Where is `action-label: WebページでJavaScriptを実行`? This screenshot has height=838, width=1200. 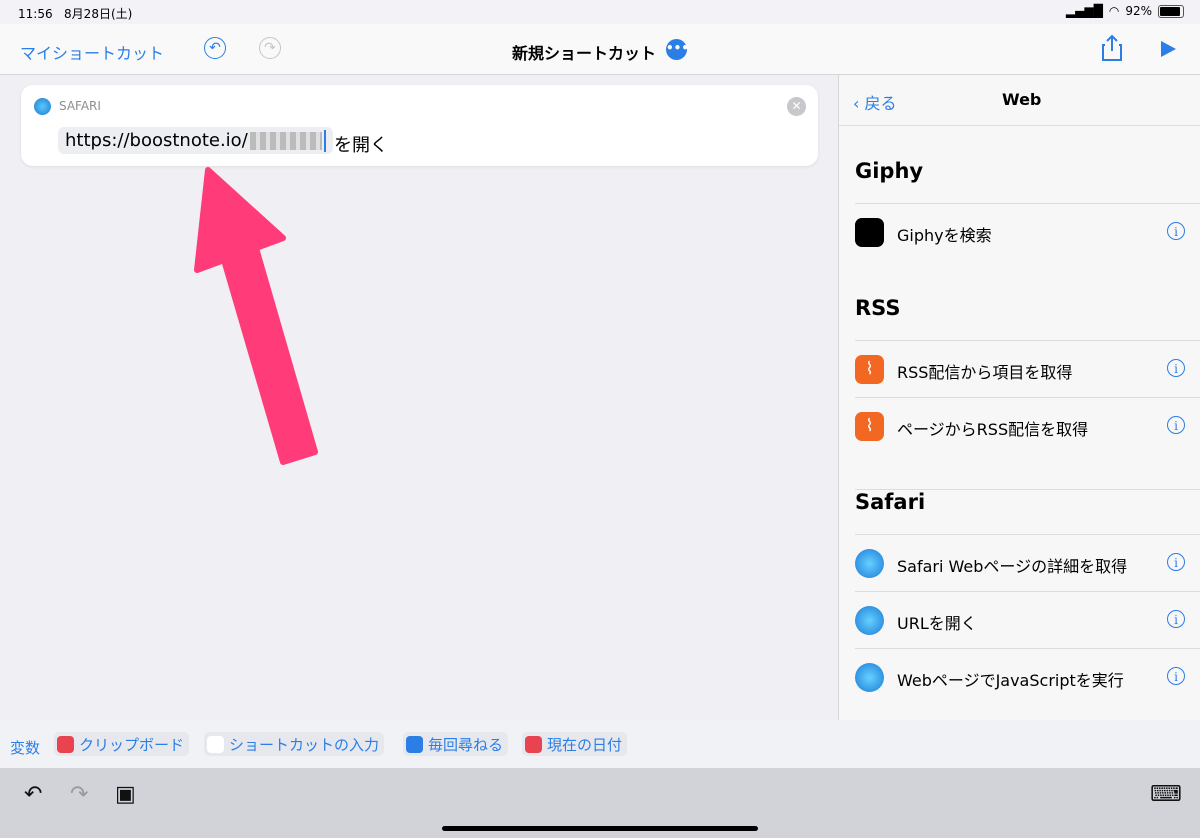
action-label: WebページでJavaScriptを実行 is located at coordinates (1010, 680).